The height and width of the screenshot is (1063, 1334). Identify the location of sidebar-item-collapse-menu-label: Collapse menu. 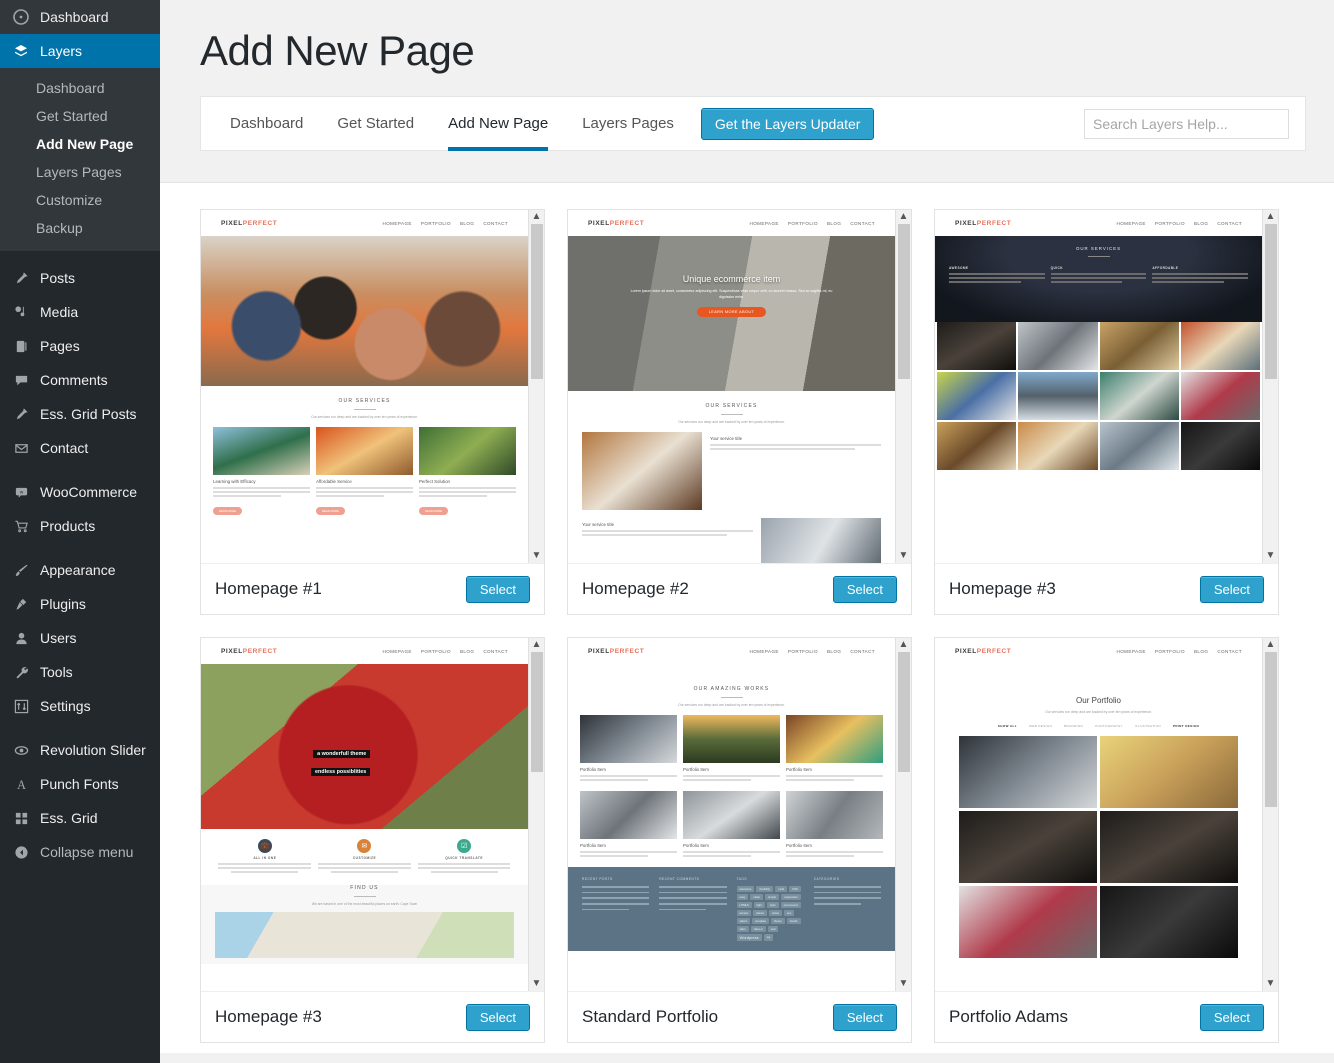
(87, 852).